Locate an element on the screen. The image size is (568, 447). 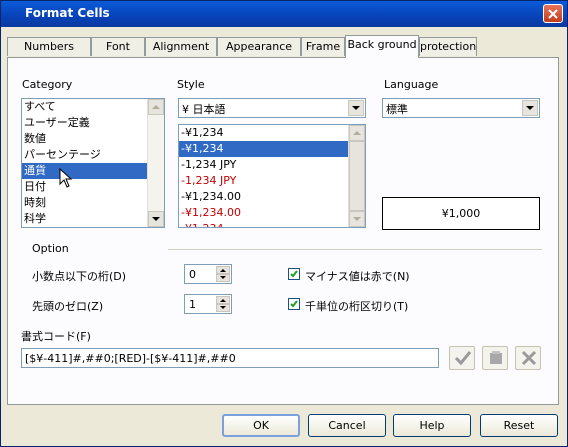
window-title: Format Cells is located at coordinates (67, 13).